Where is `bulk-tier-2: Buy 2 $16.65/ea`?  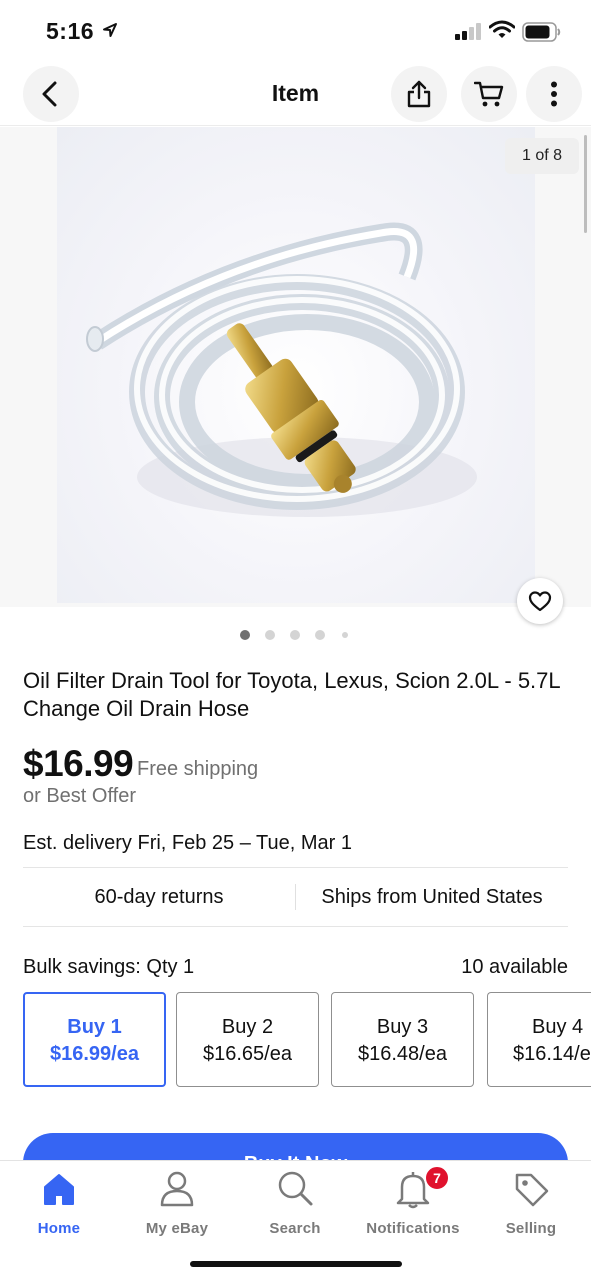 bulk-tier-2: Buy 2 $16.65/ea is located at coordinates (247, 1039).